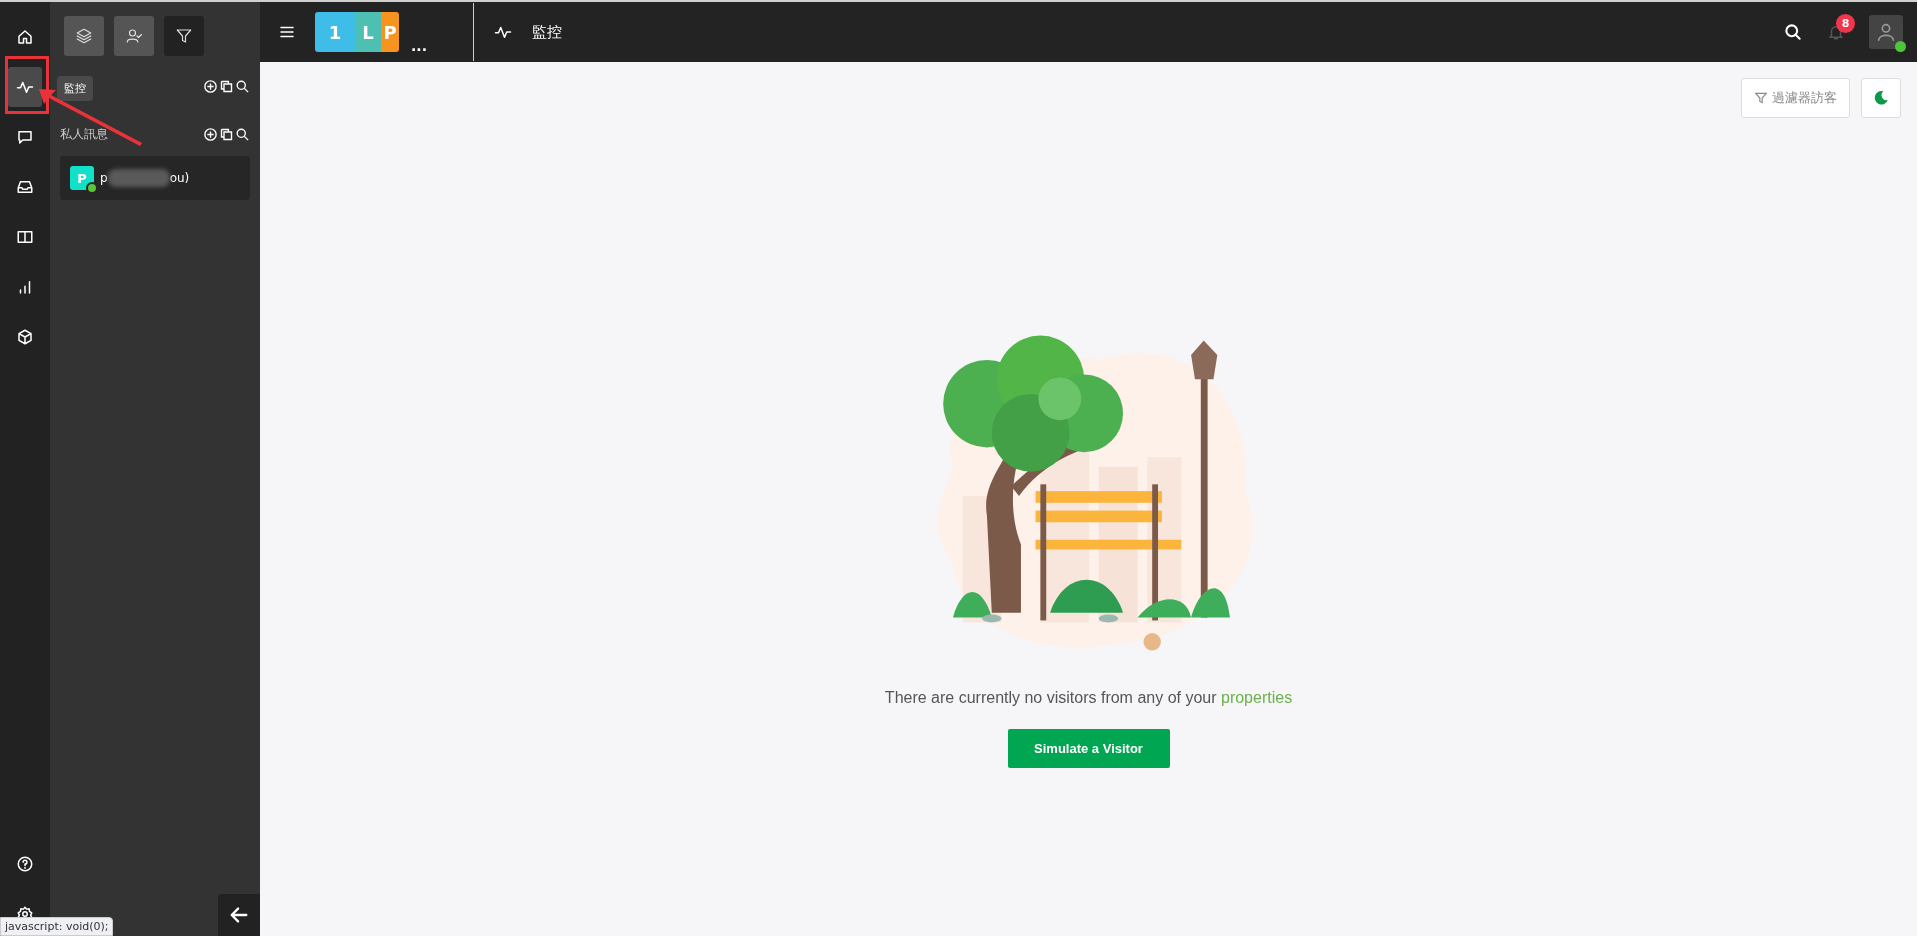 The height and width of the screenshot is (936, 1917). I want to click on inbox-icon, so click(25, 187).